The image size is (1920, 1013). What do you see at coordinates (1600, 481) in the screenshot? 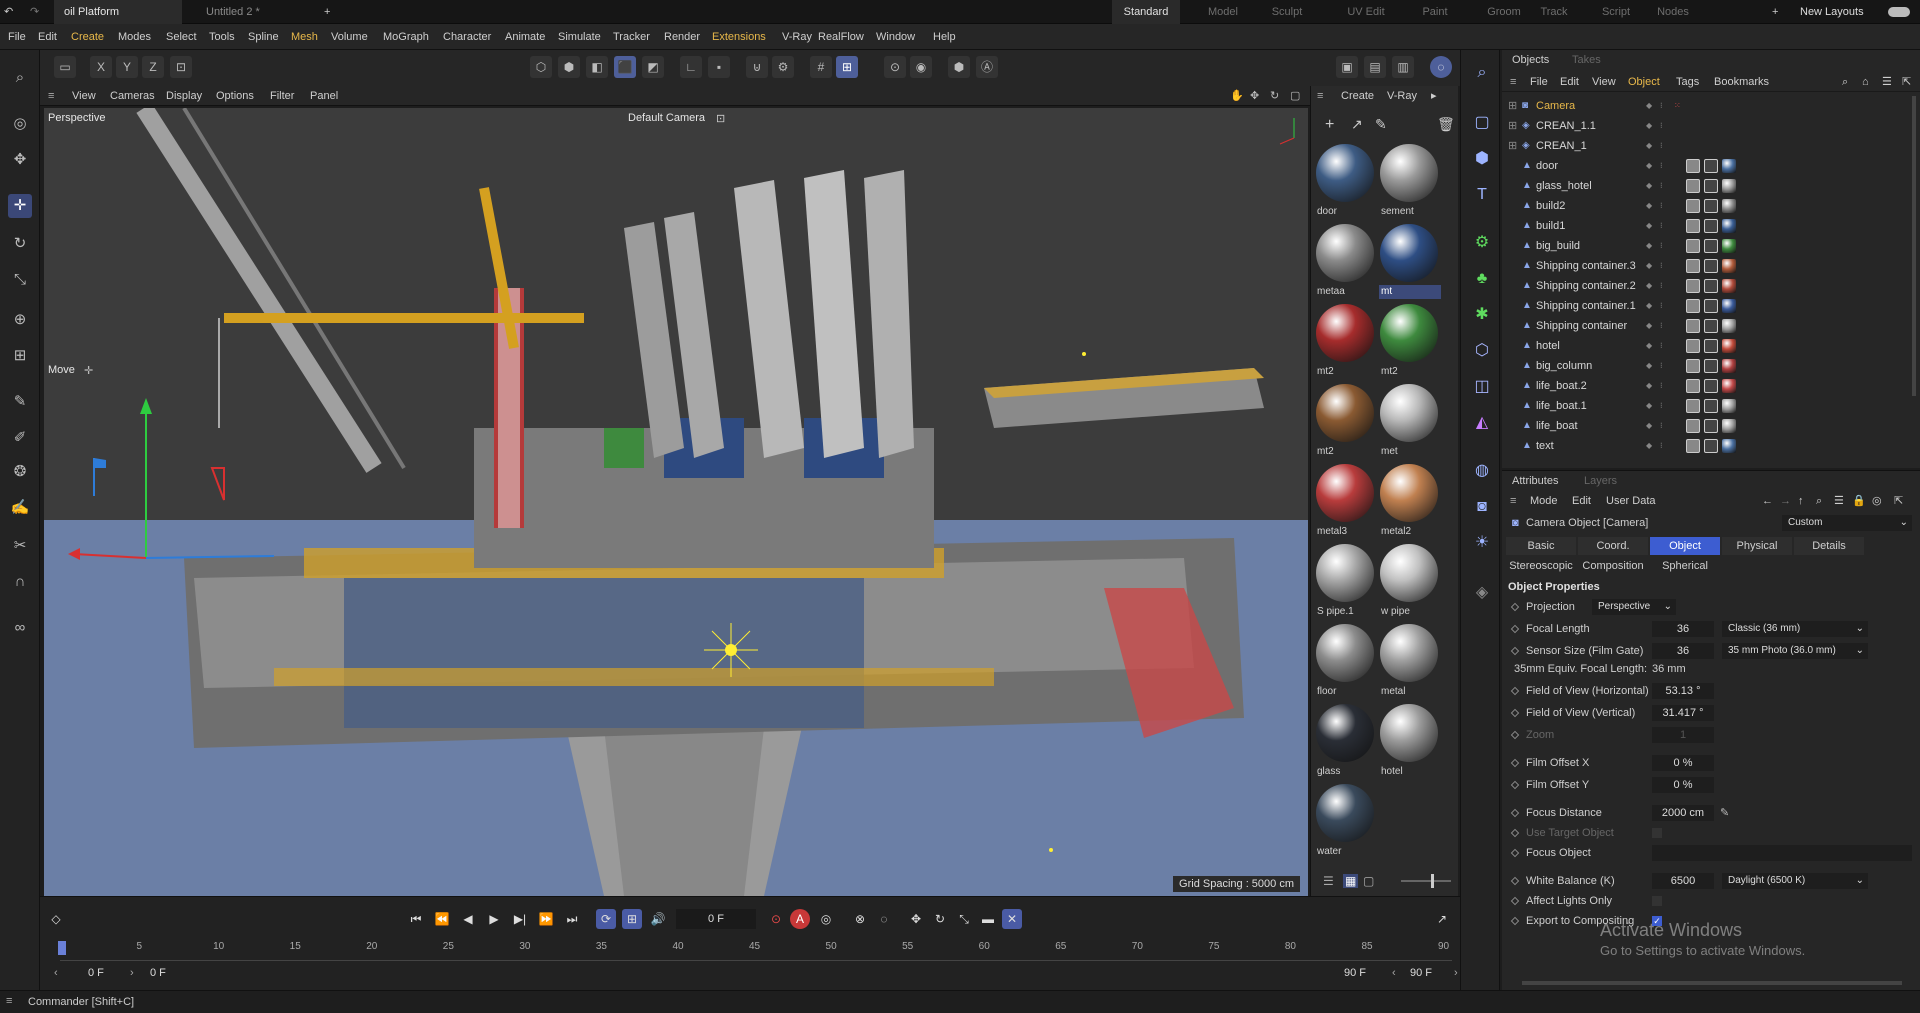
I see `tab-layers: Layers` at bounding box center [1600, 481].